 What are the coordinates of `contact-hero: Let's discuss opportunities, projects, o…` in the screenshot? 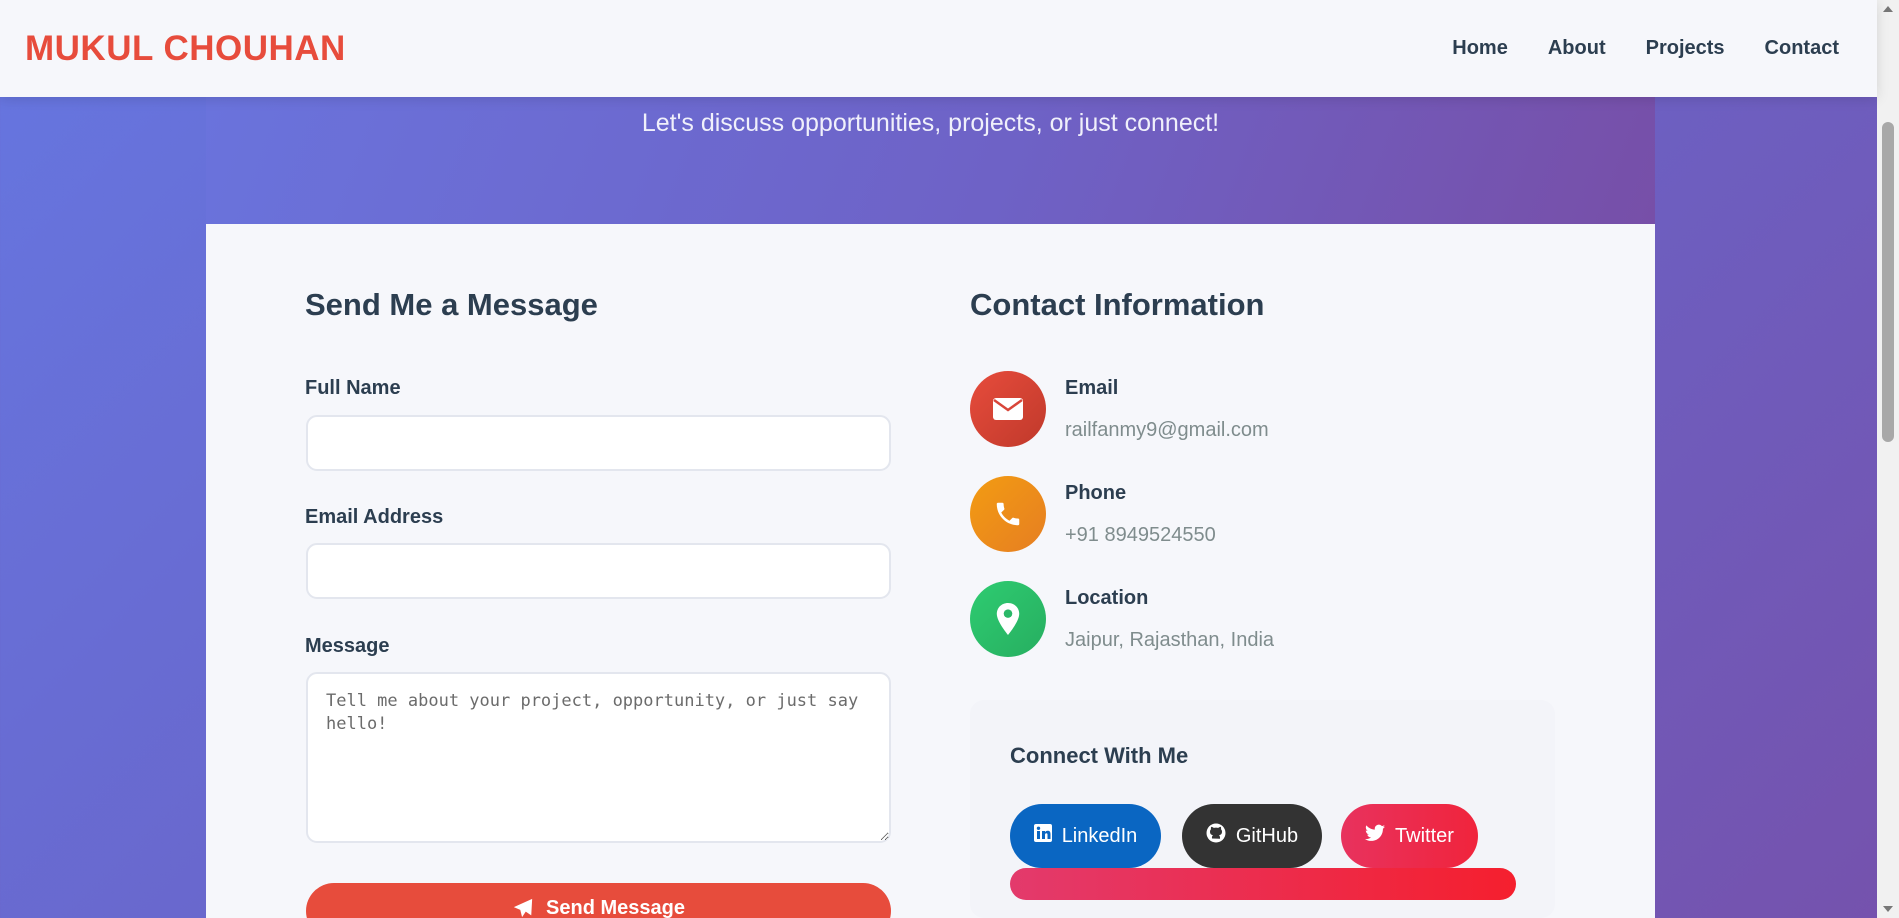 It's located at (930, 160).